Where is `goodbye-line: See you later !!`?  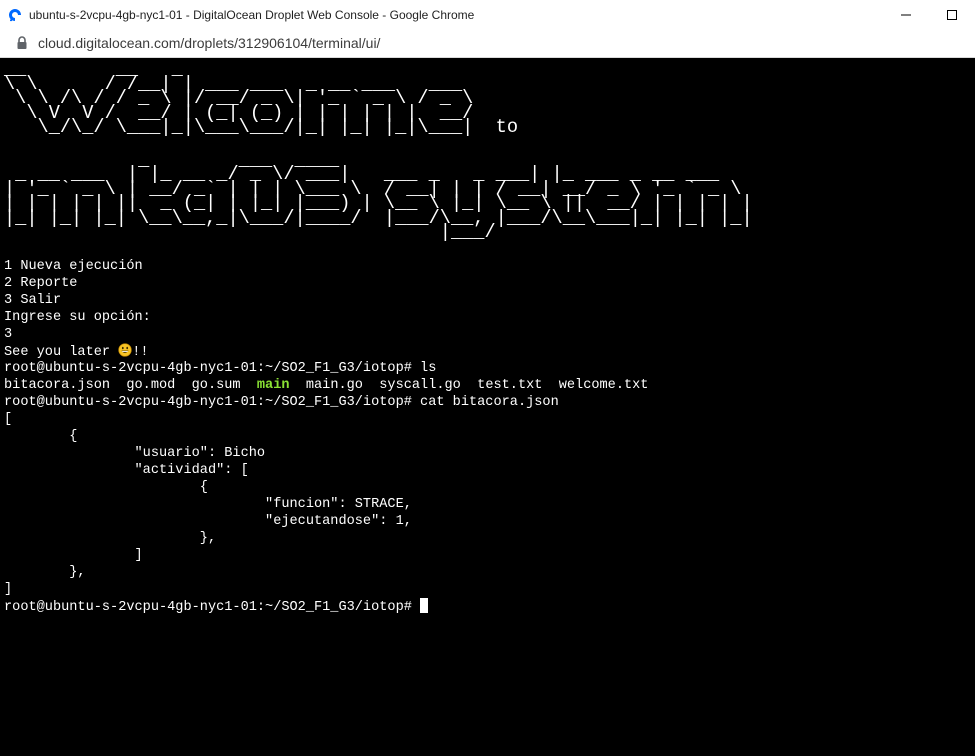 goodbye-line: See you later !! is located at coordinates (489, 351).